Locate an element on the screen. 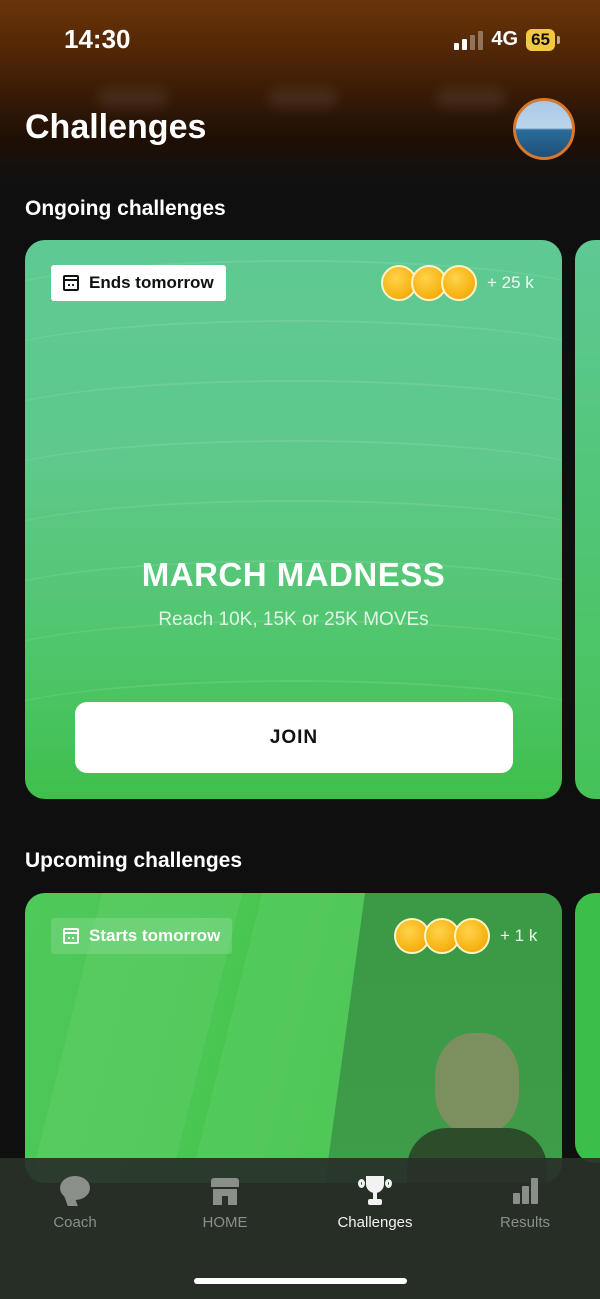 The image size is (600, 1299). tab-label: Results is located at coordinates (525, 1222).